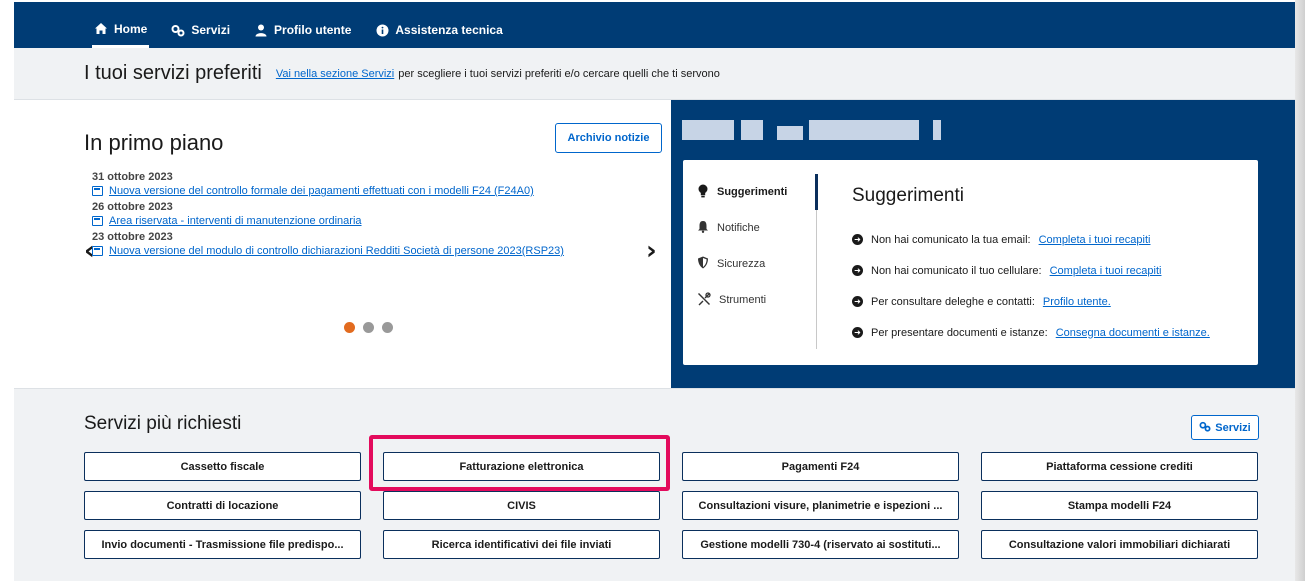 The height and width of the screenshot is (581, 1305). I want to click on active-tab-indicator, so click(816, 192).